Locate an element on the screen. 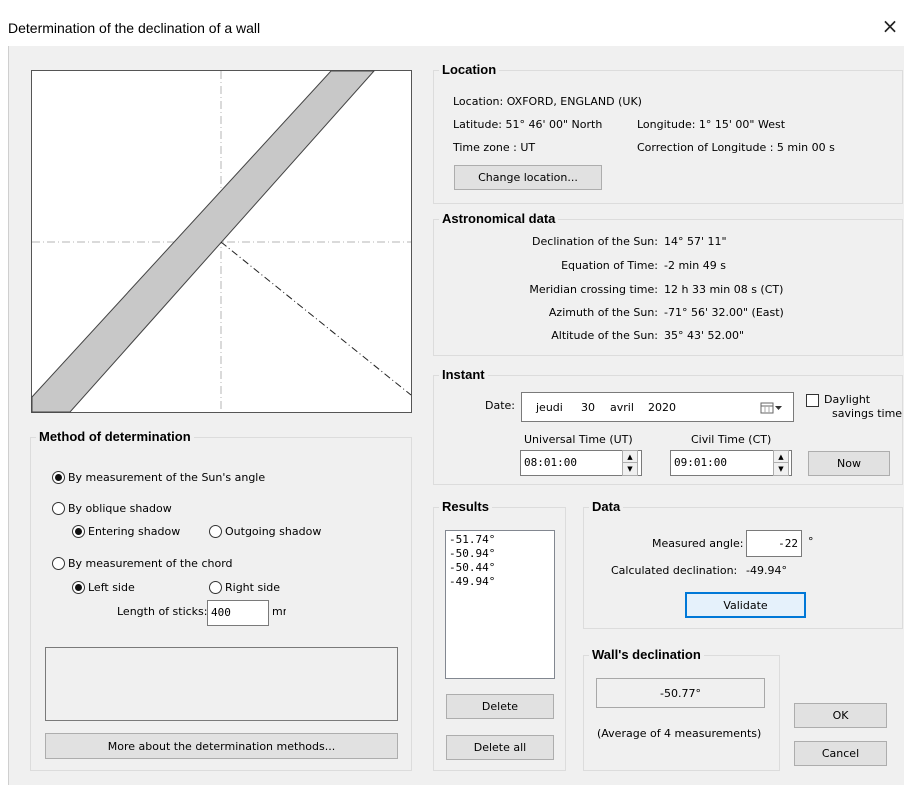 This screenshot has width=904, height=785. radio-chord is located at coordinates (58, 563).